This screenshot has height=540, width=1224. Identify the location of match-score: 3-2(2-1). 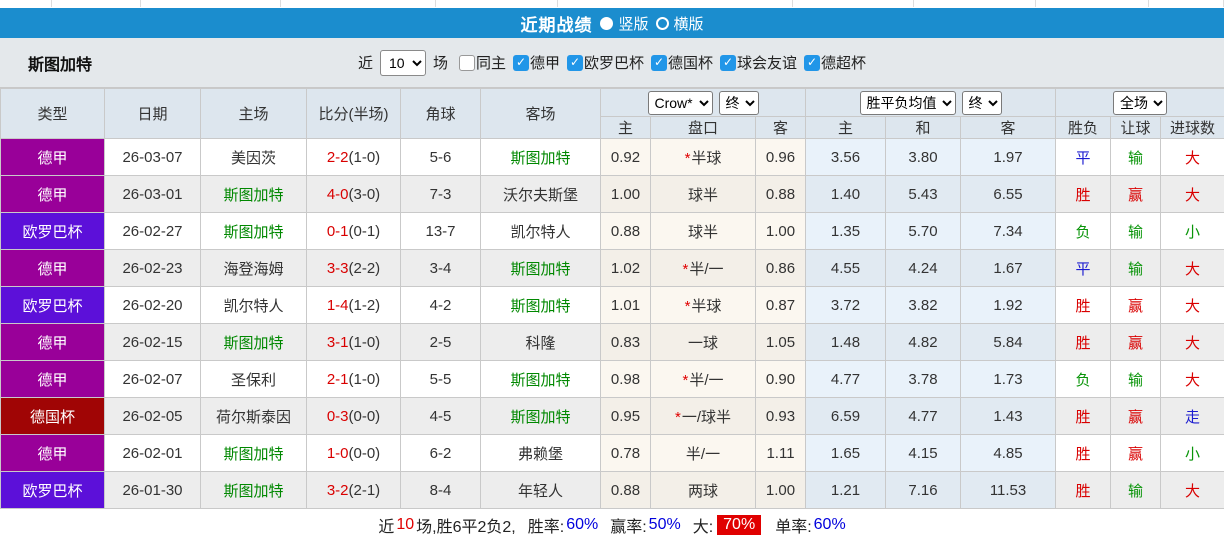
(353, 490).